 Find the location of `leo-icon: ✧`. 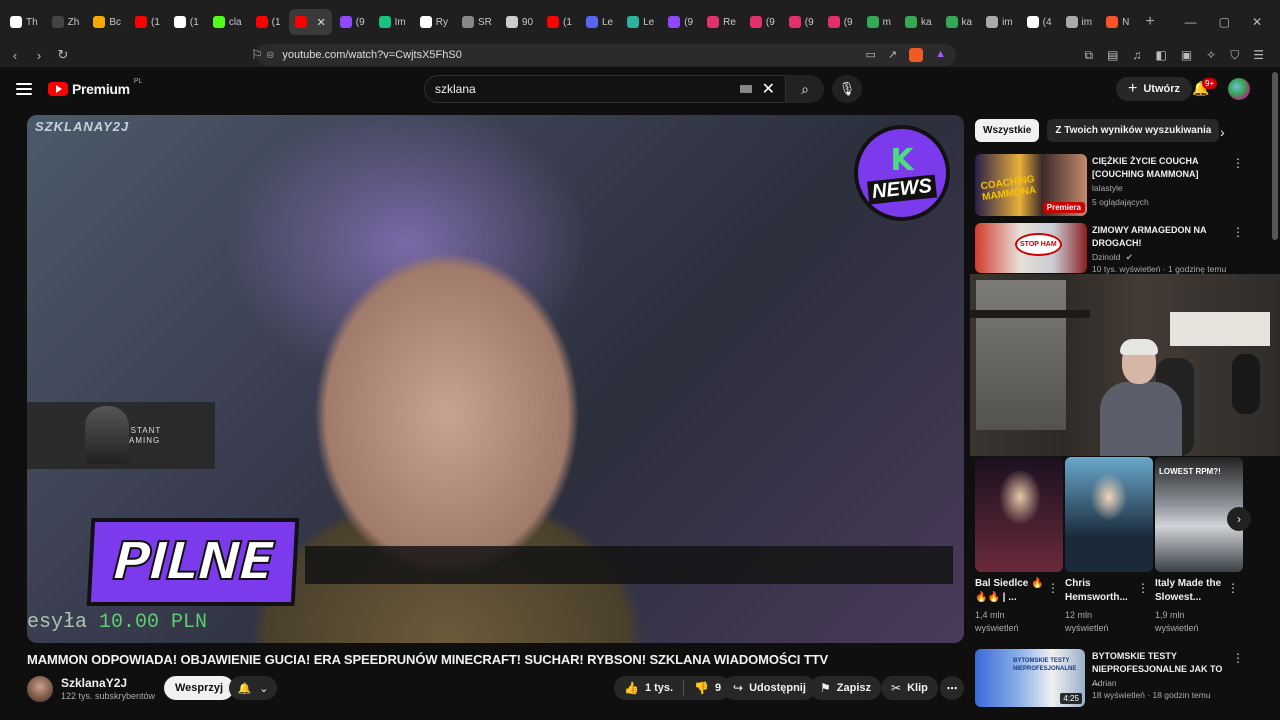

leo-icon: ✧ is located at coordinates (1211, 55).